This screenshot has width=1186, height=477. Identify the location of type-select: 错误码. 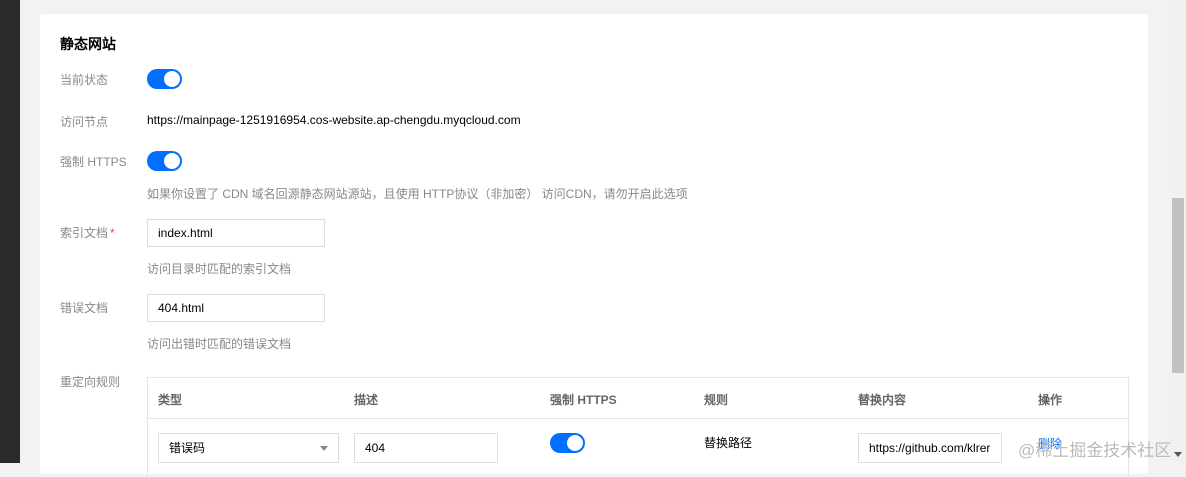
(248, 448).